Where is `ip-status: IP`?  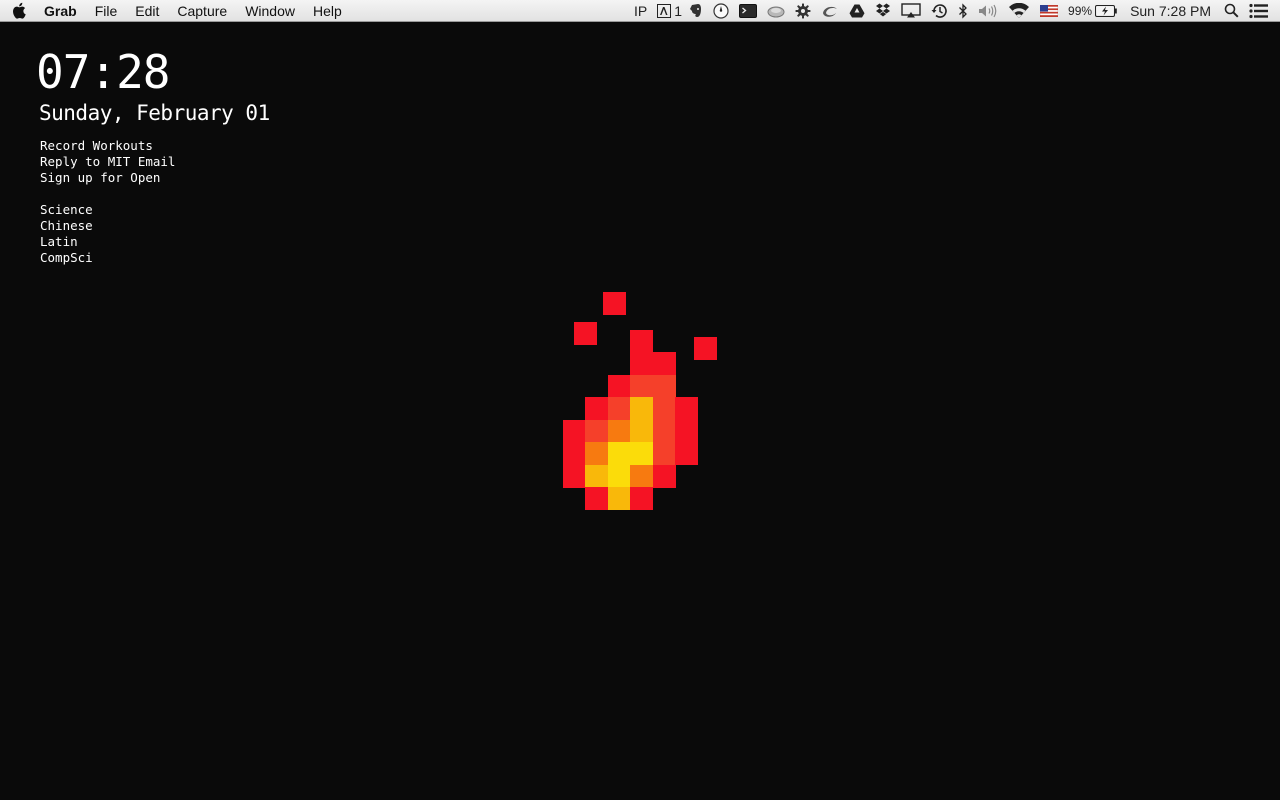 ip-status: IP is located at coordinates (640, 11).